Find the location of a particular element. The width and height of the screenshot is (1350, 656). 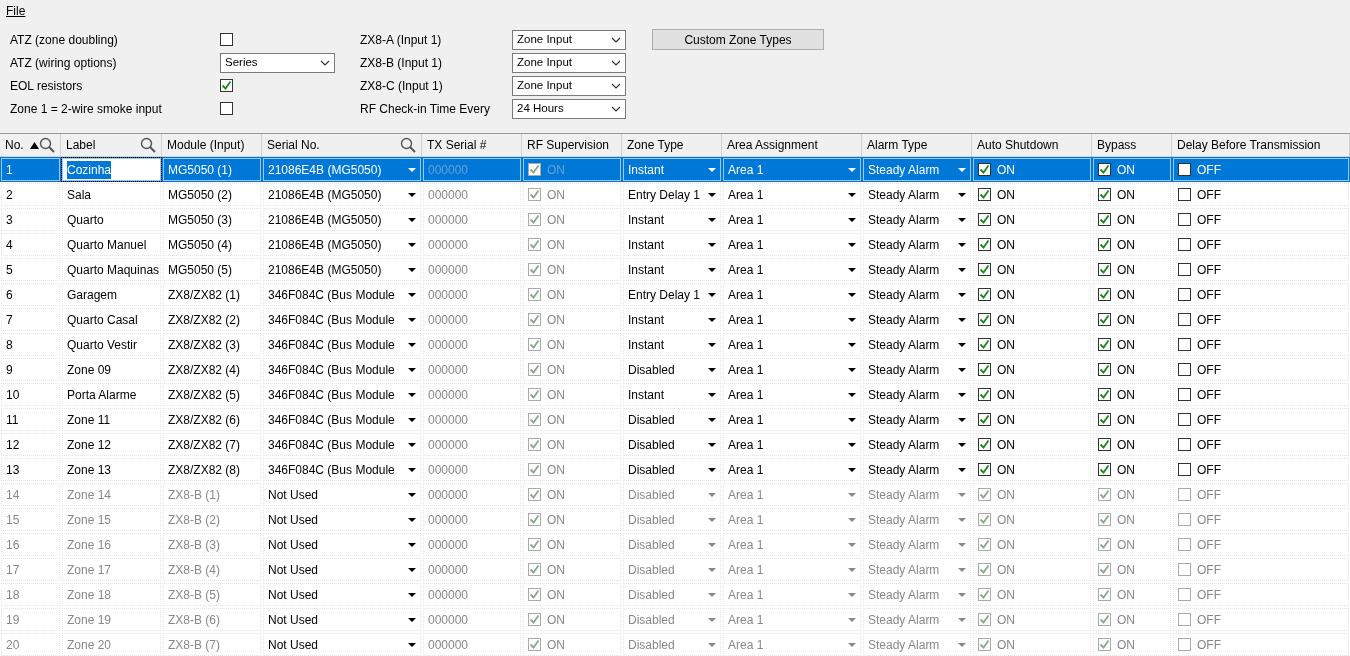

menu-item: File is located at coordinates (16, 11).